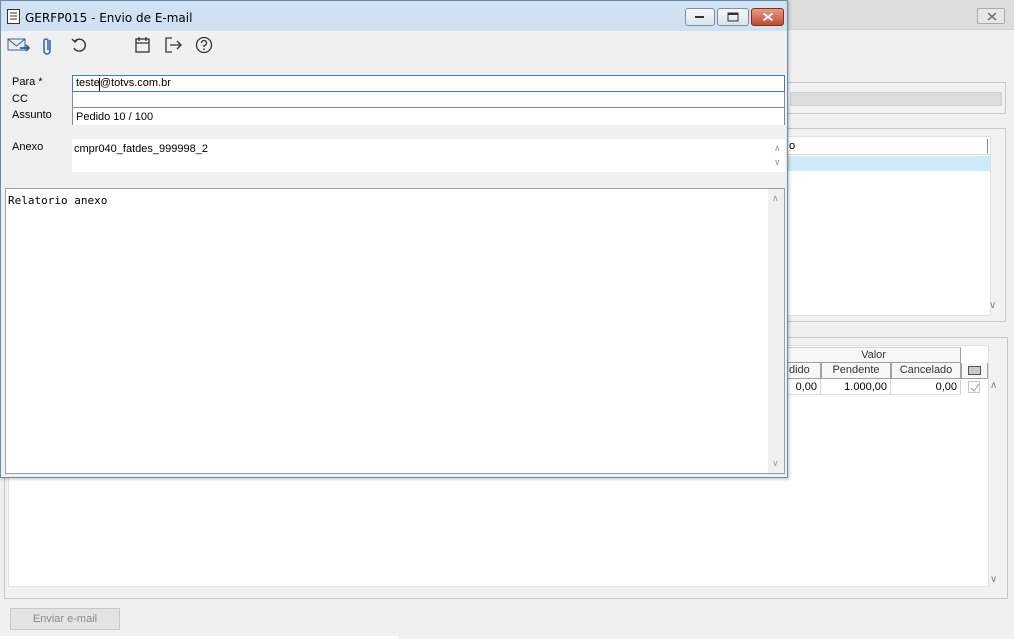  What do you see at coordinates (28, 147) in the screenshot?
I see `anexo-label: Anexo` at bounding box center [28, 147].